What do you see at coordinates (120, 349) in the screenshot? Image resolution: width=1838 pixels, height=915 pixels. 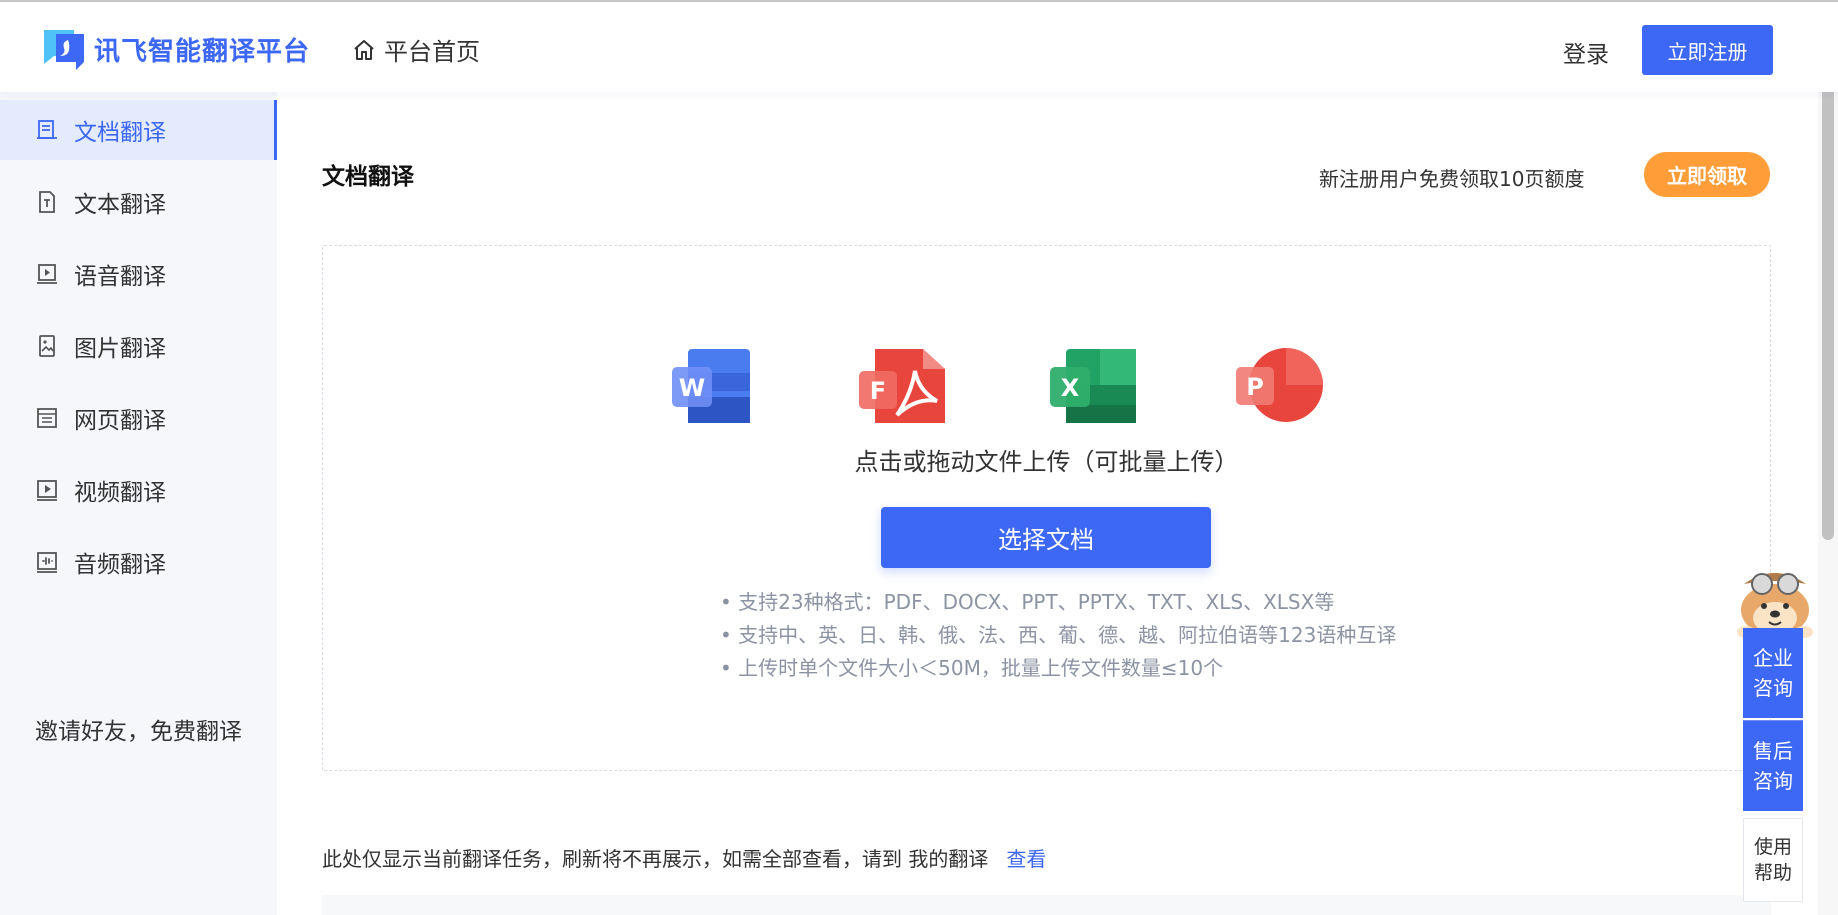 I see `sidebar-item-label: 图片翻译` at bounding box center [120, 349].